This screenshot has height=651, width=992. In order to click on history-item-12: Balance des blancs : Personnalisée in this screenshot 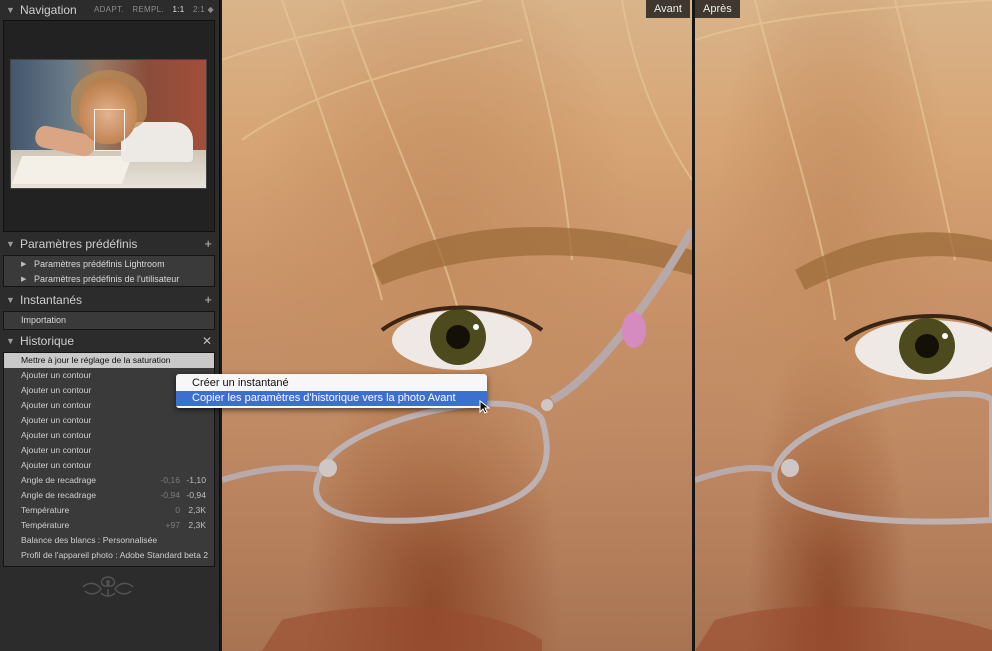, I will do `click(109, 540)`.